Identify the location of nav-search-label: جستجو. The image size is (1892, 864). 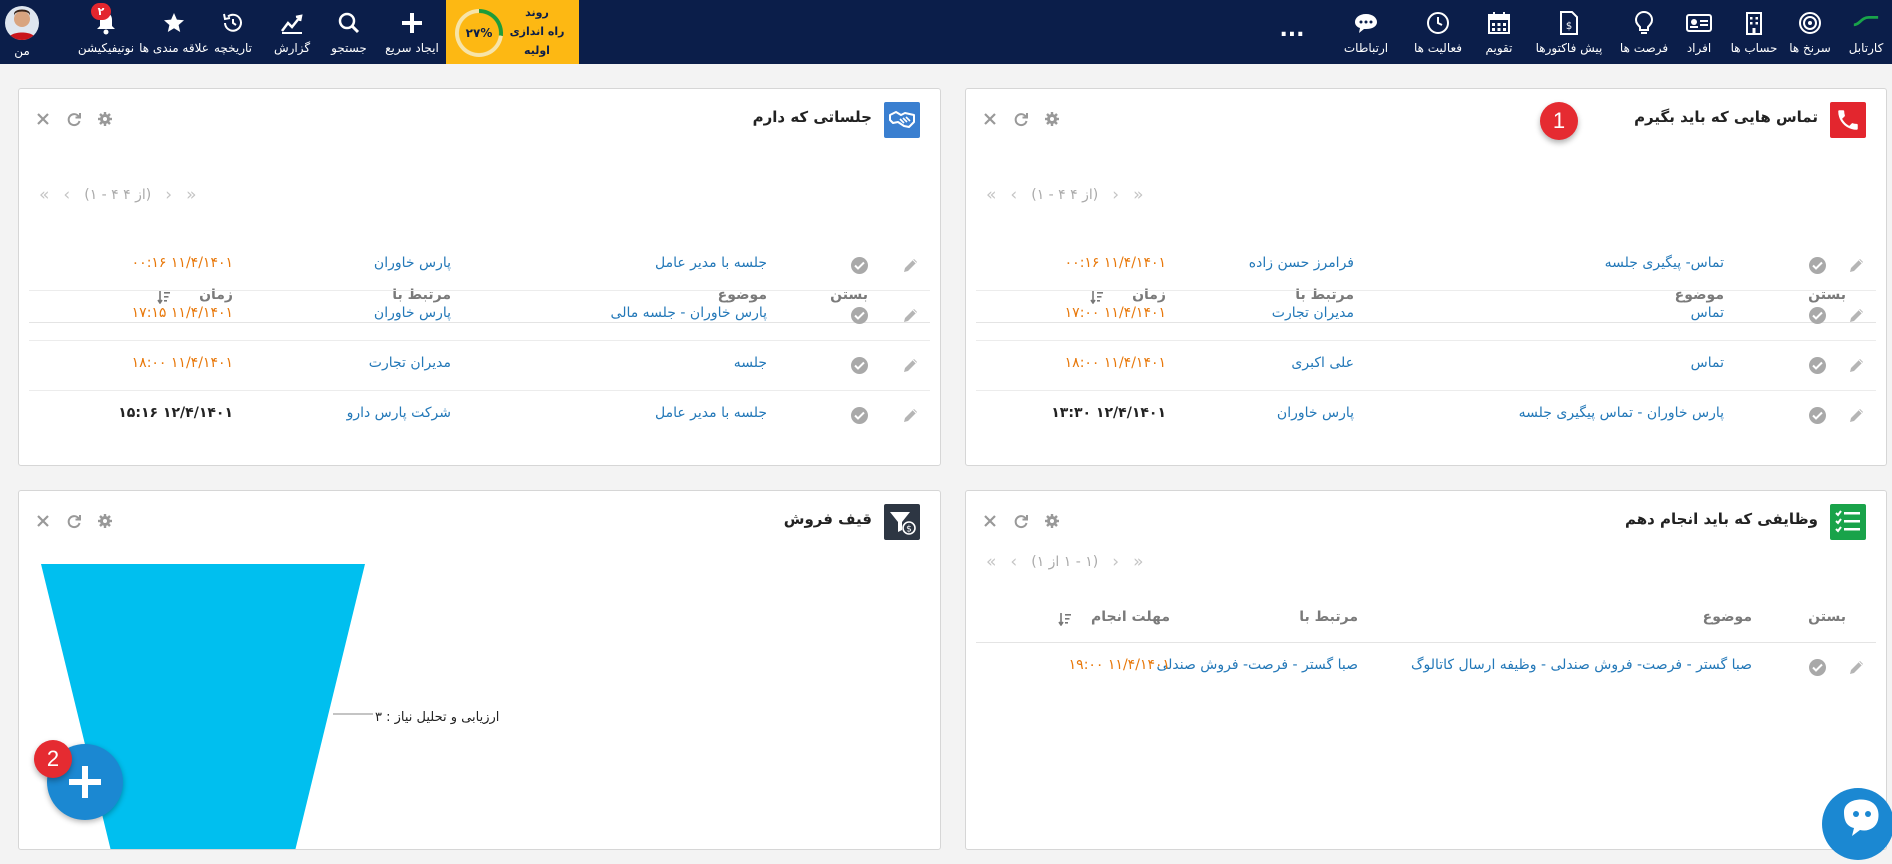
(349, 48).